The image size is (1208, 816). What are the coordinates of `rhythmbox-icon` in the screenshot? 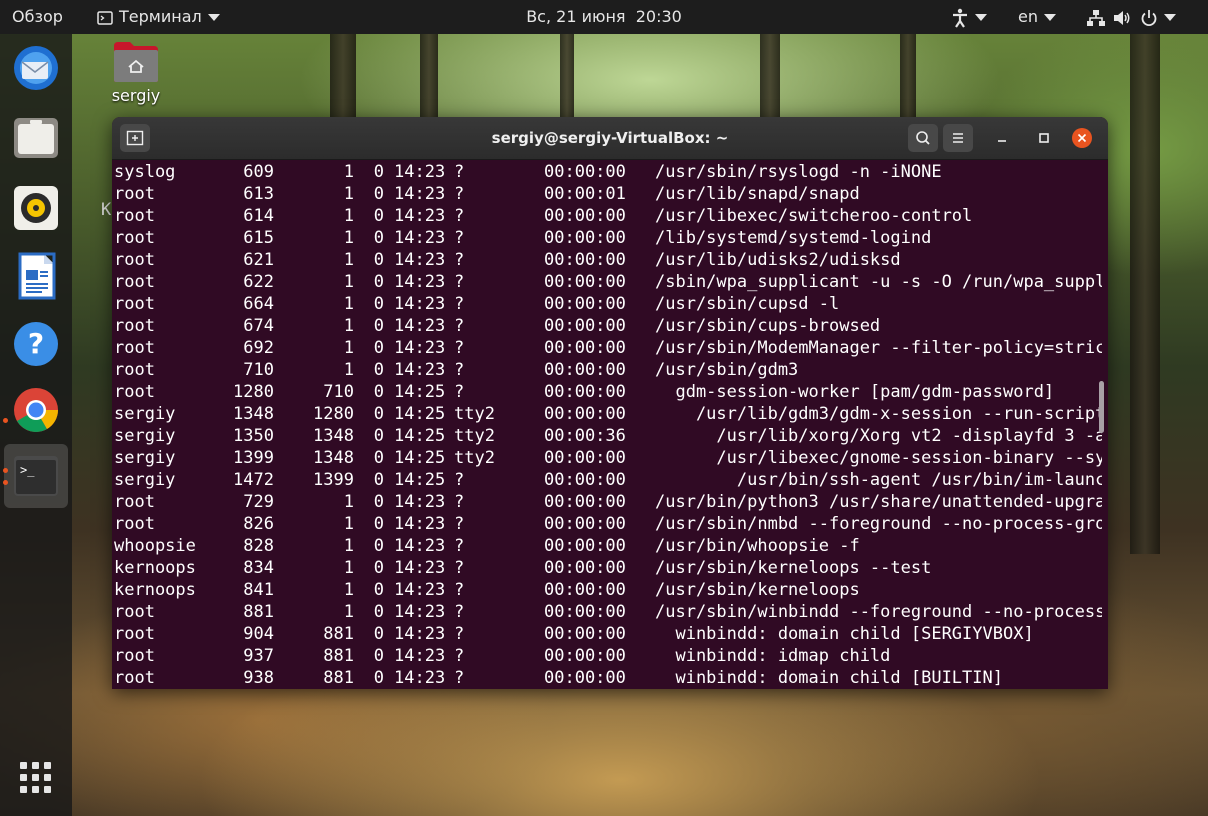 It's located at (36, 208).